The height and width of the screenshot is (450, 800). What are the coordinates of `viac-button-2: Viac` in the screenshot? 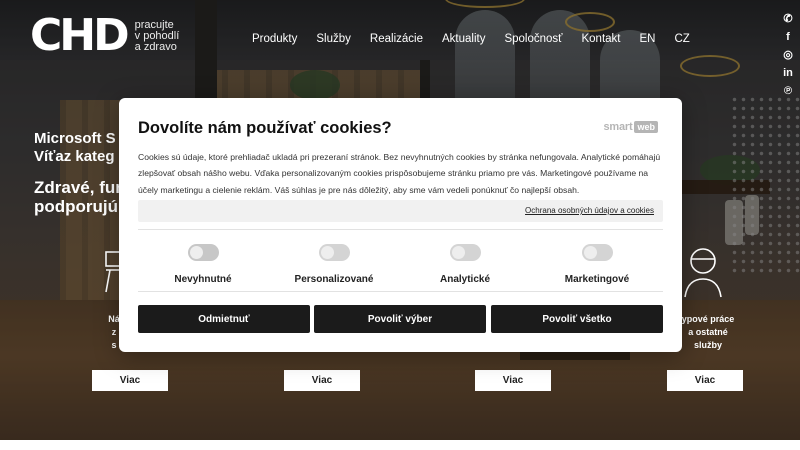 It's located at (322, 380).